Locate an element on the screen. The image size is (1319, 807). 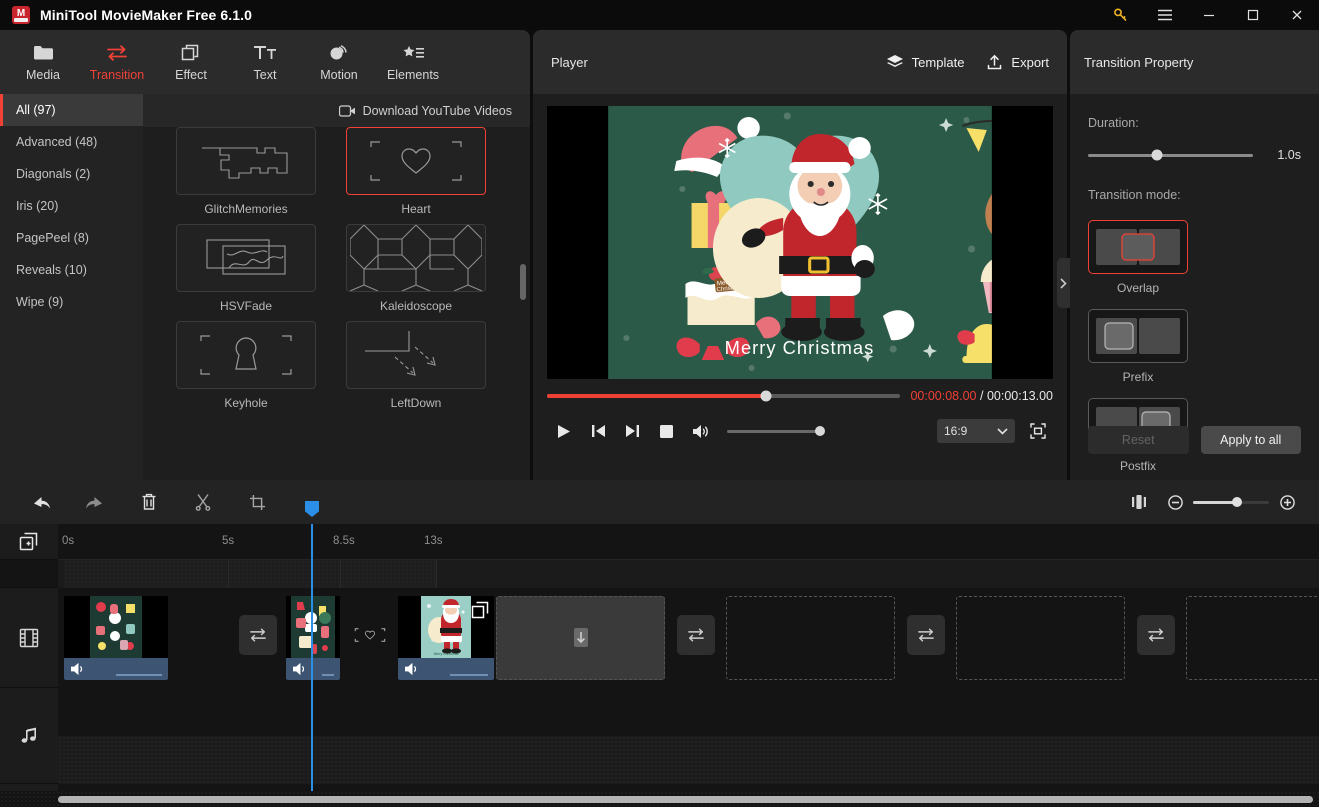
transition-heart is located at coordinates (370, 635).